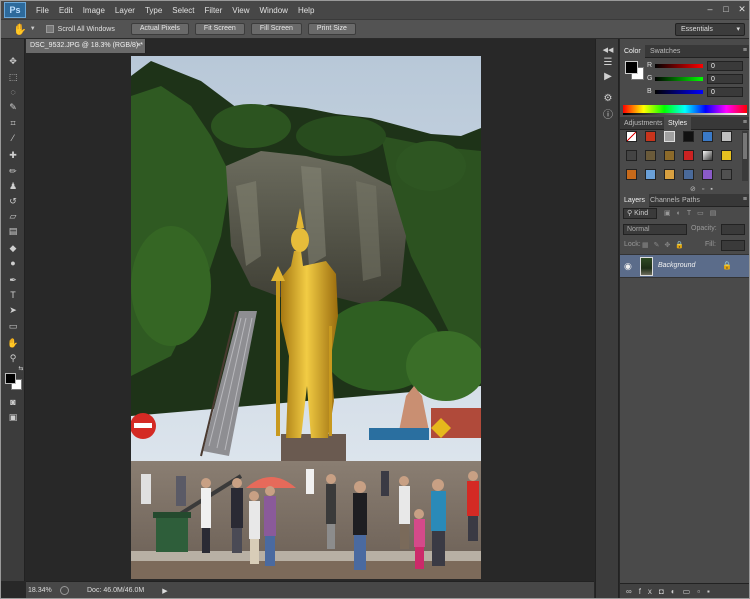  Describe the element at coordinates (13, 155) in the screenshot. I see `healing-brush-tool-icon: ✚` at that location.